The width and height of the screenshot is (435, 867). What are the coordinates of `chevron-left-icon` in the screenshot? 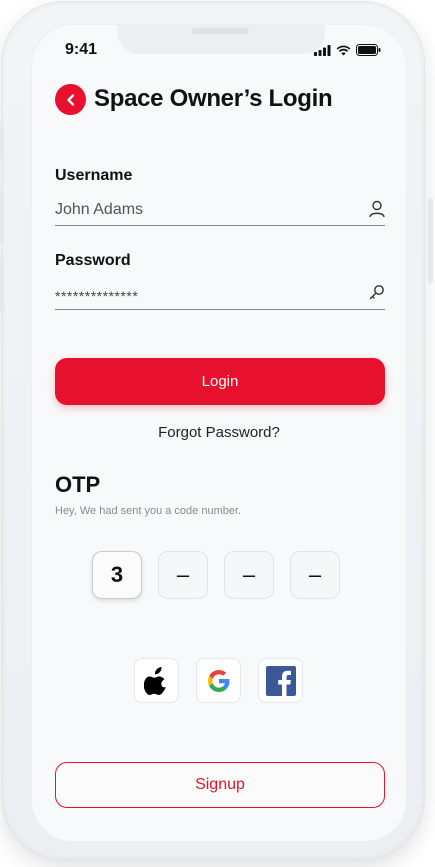 It's located at (70, 99).